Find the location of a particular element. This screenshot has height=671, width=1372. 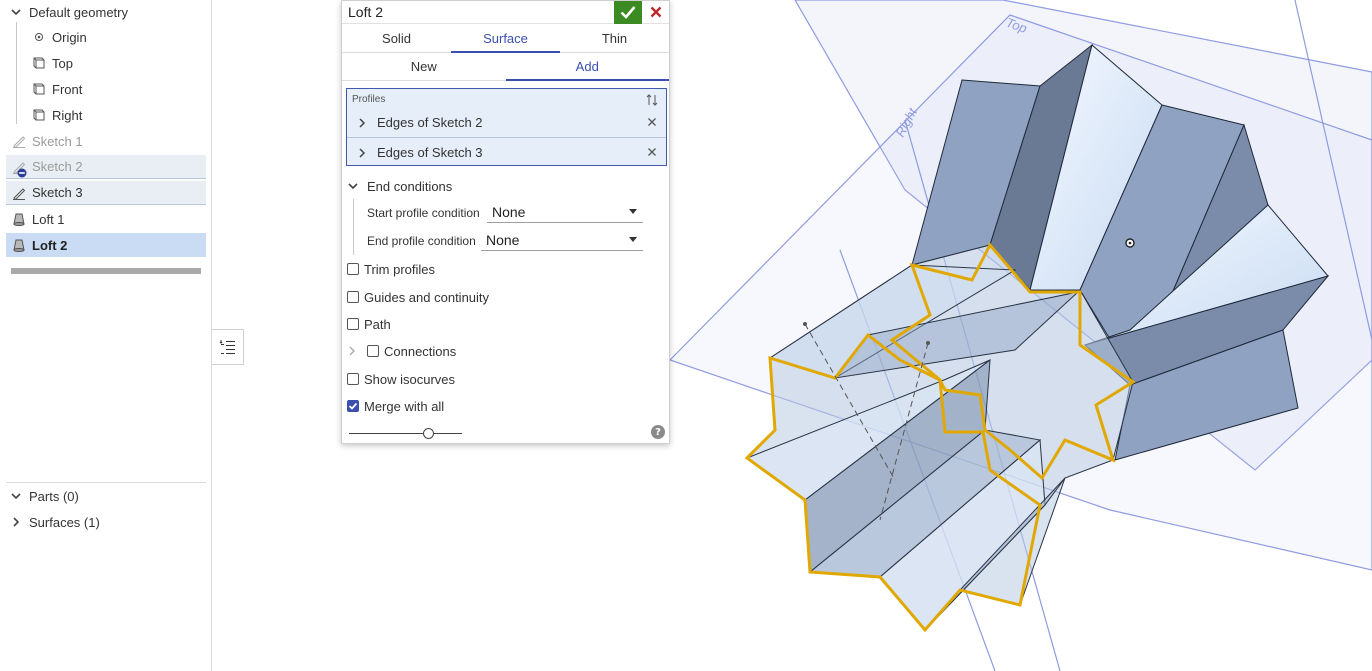

tab-add: Add is located at coordinates (587, 67).